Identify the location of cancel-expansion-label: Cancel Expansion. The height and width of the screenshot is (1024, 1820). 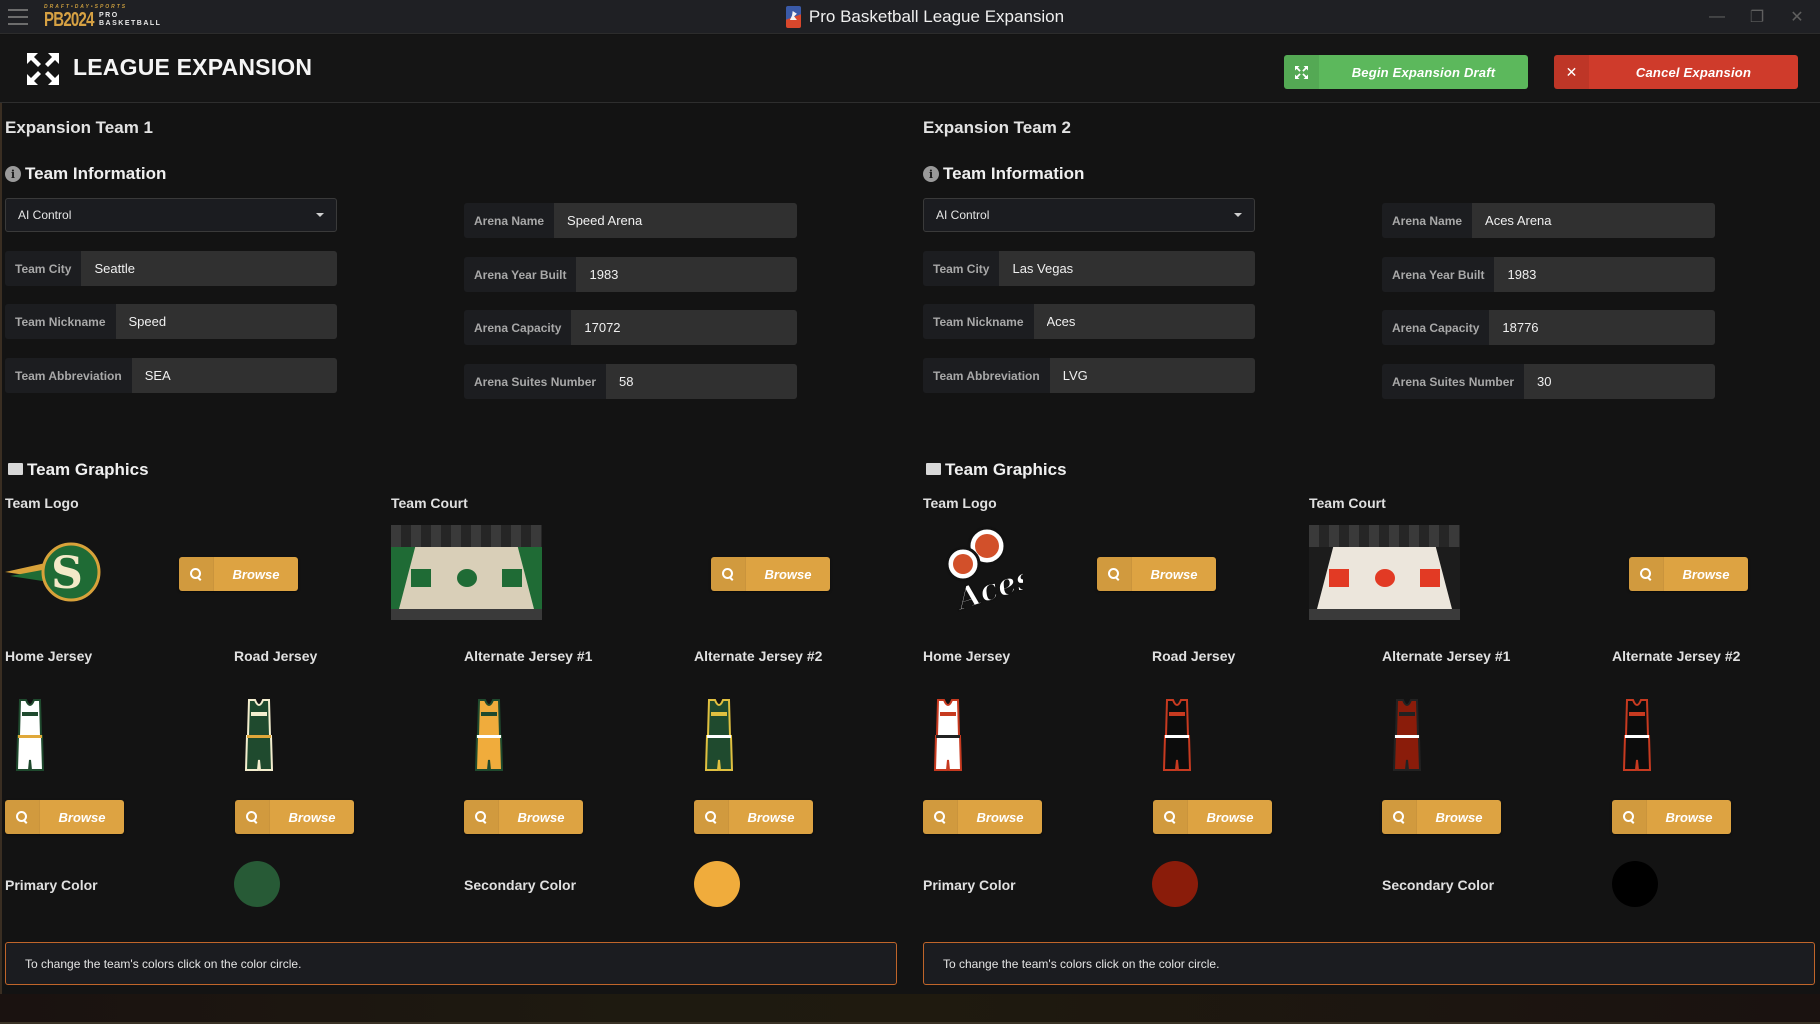
(1693, 72).